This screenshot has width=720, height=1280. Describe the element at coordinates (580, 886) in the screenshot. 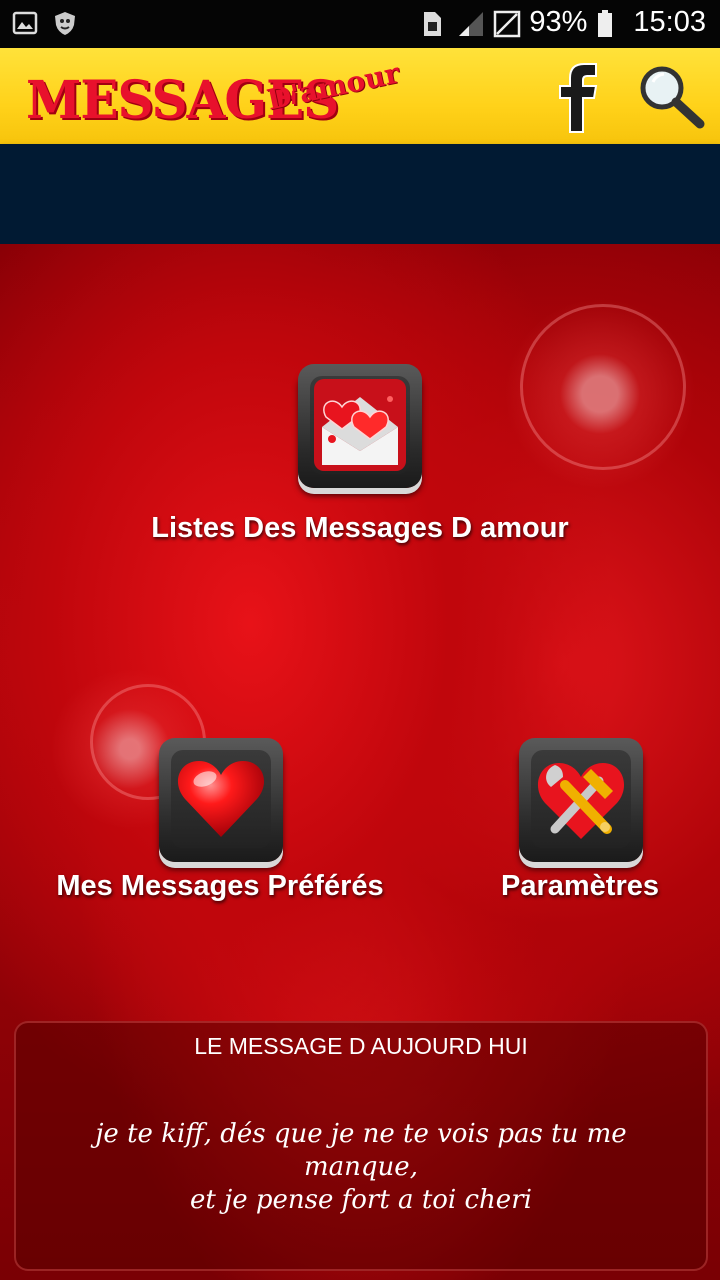

I see `tile-label-settings: Paramètres` at that location.